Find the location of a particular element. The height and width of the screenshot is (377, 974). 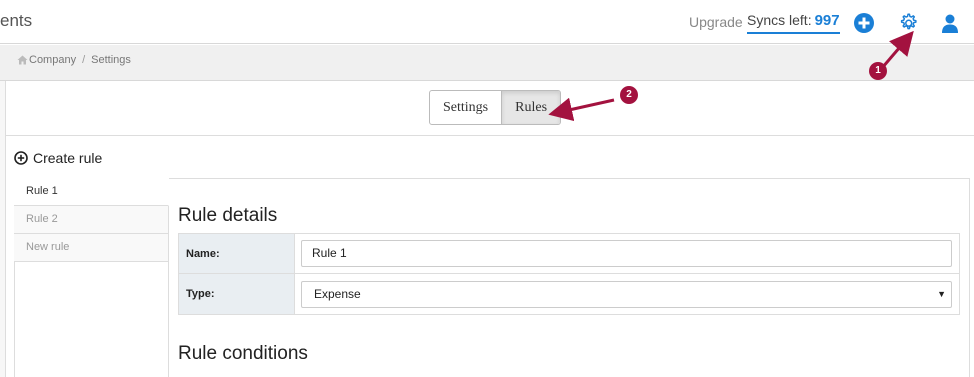

app-title: ents is located at coordinates (16, 20).